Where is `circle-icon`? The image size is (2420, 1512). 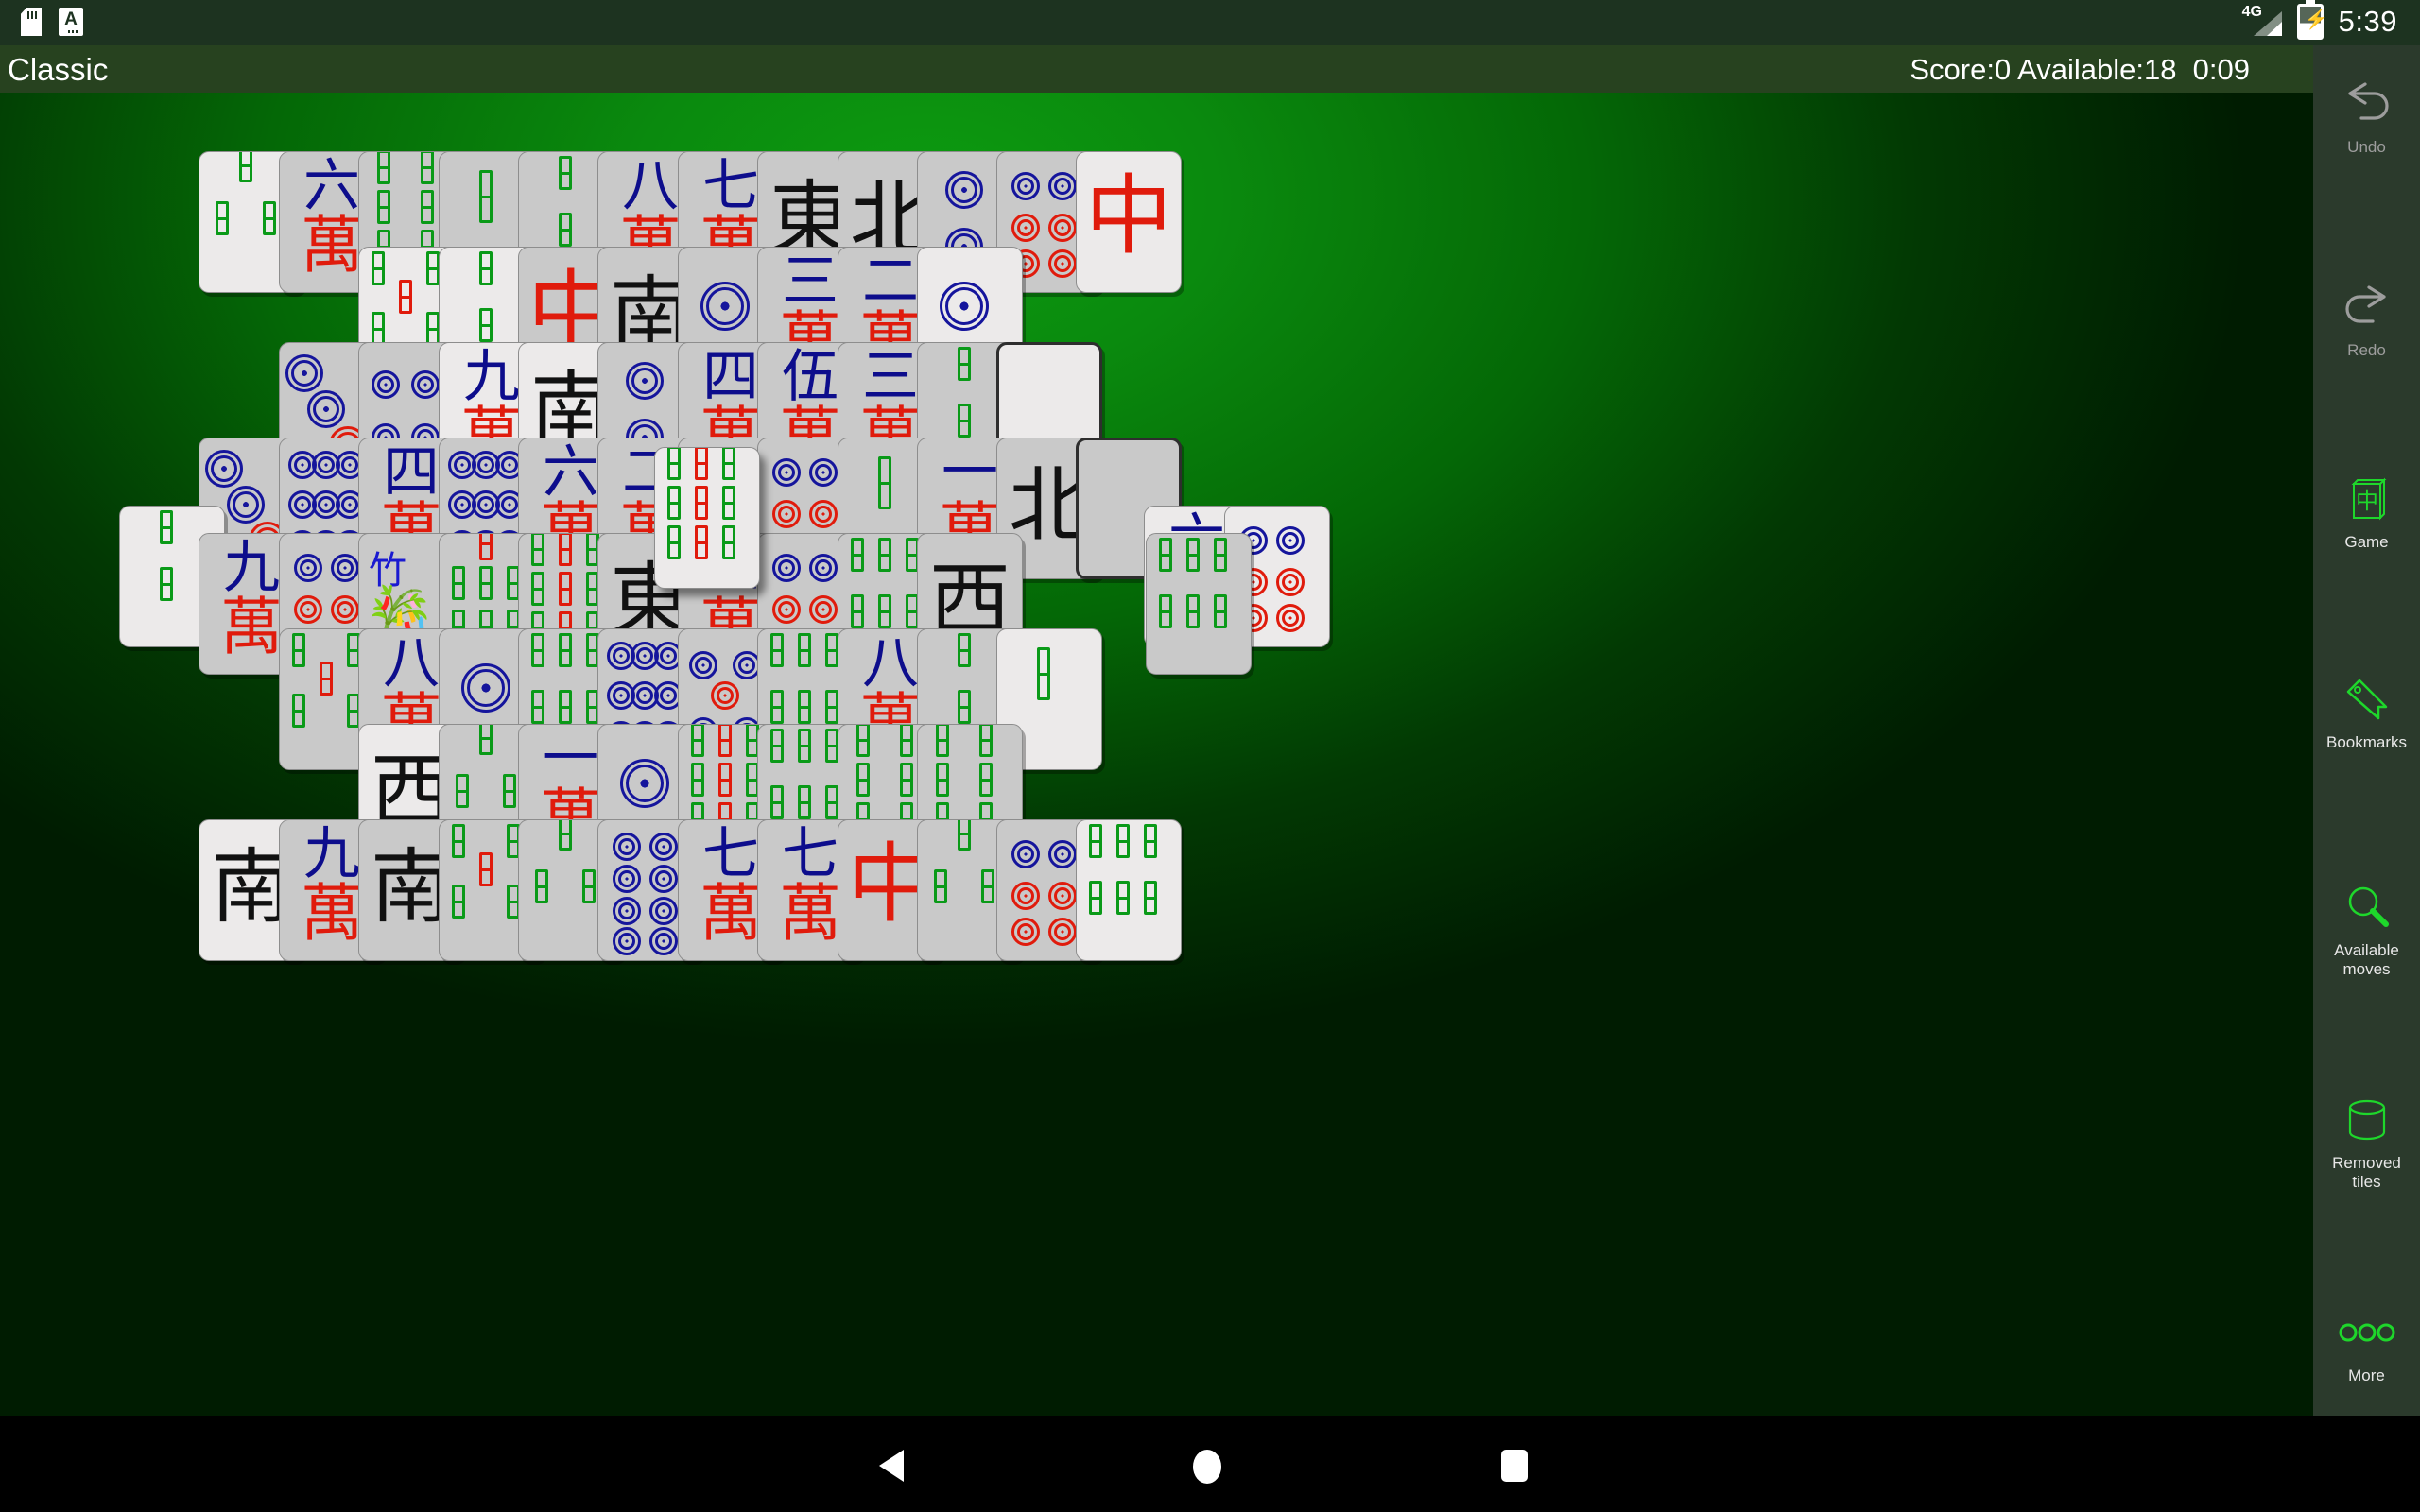 circle-icon is located at coordinates (1207, 1467).